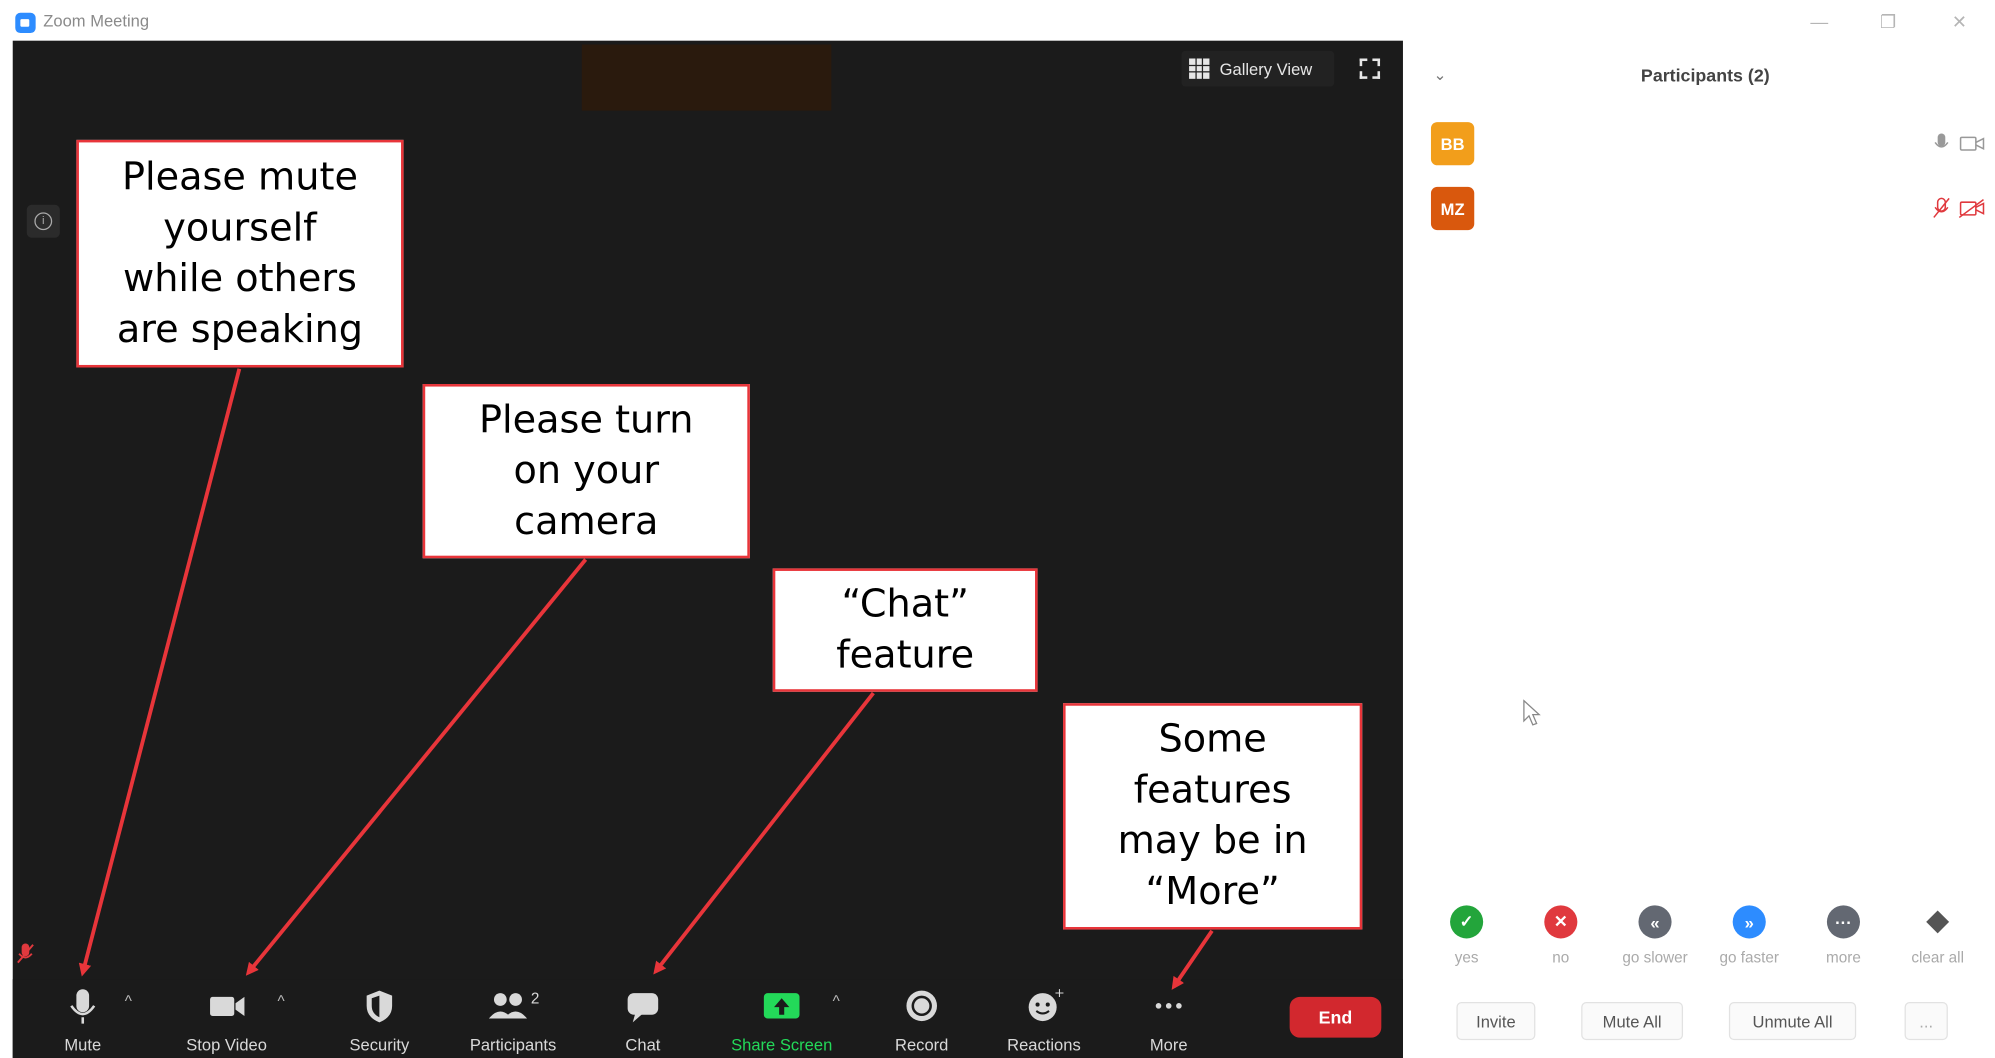  I want to click on eraser-icon, so click(1938, 922).